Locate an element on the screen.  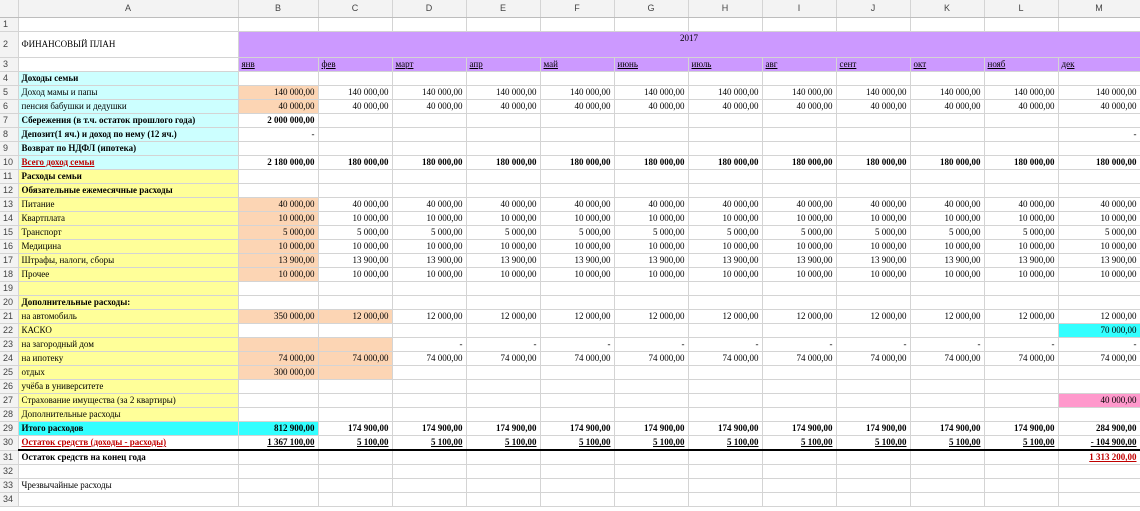
cell-i20 is located at coordinates (799, 302).